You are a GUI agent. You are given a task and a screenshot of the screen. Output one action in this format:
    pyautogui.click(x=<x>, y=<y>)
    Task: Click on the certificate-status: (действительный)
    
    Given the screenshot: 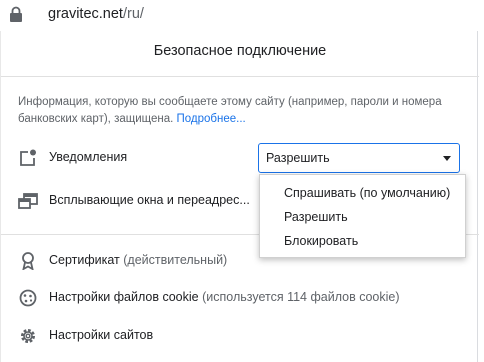 What is the action you would take?
    pyautogui.click(x=175, y=260)
    